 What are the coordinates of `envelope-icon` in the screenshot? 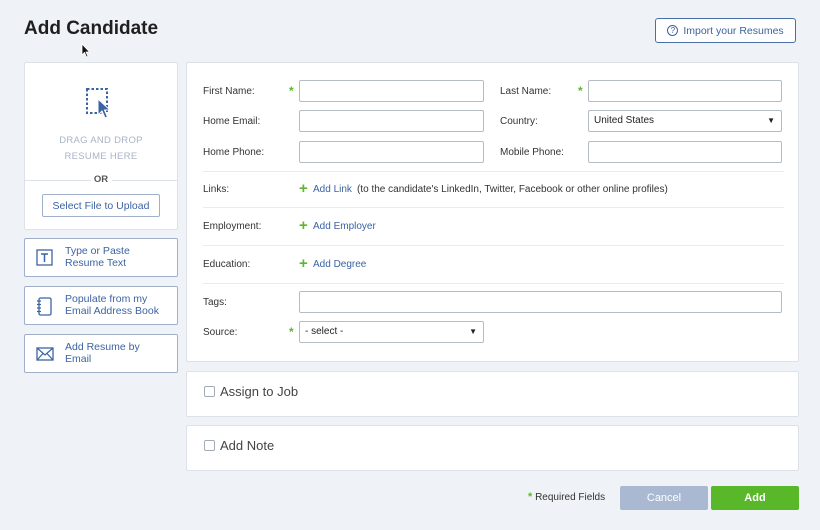 It's located at (45, 354).